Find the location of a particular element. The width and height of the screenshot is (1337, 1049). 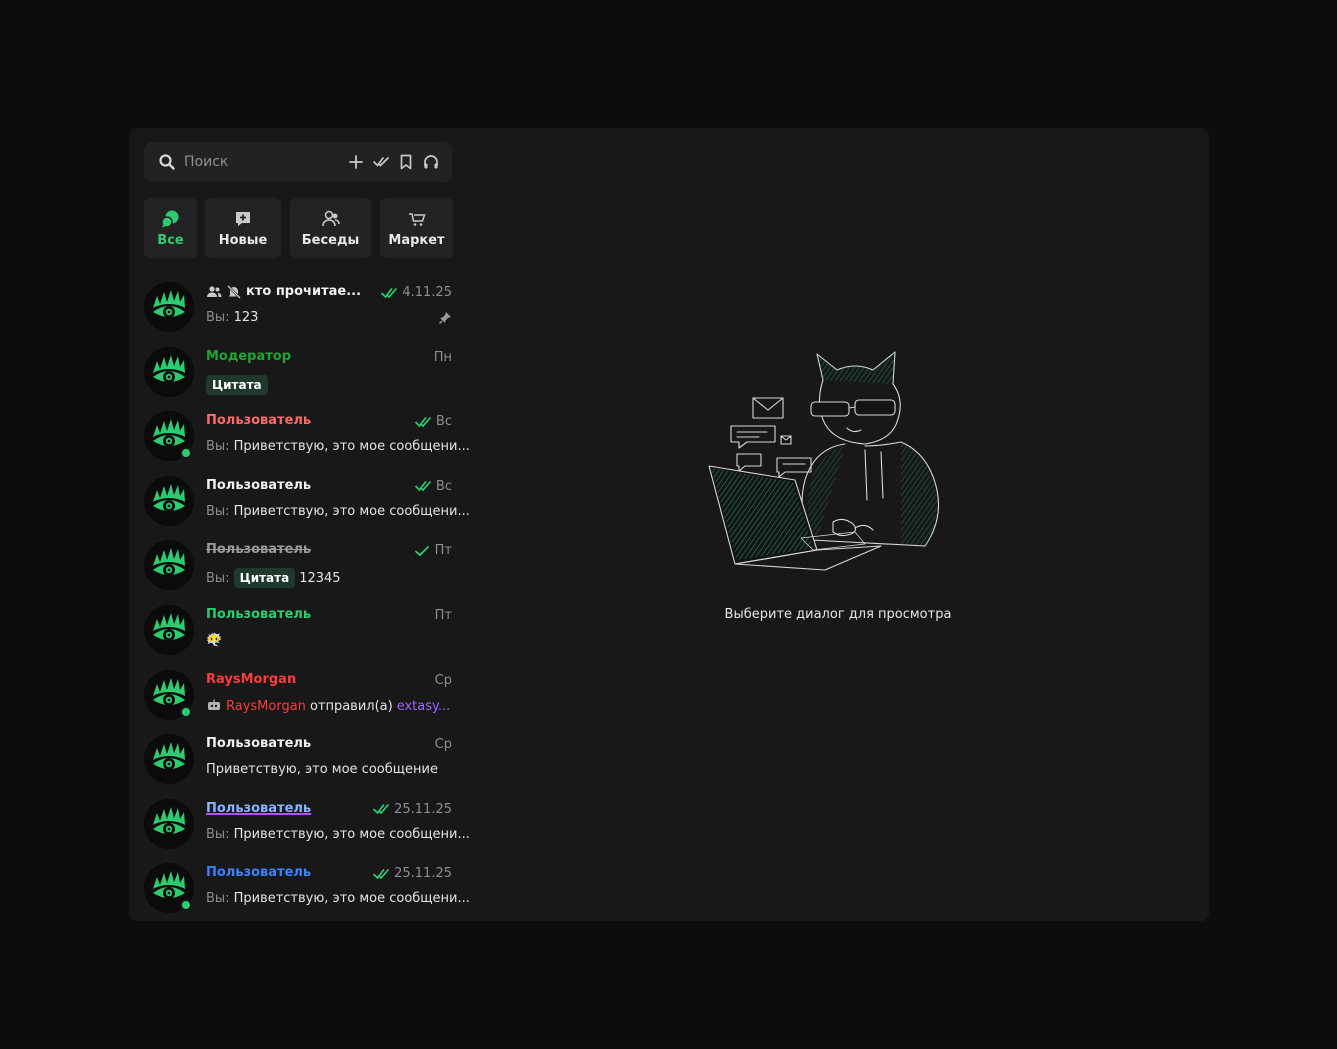

check-icon is located at coordinates (422, 551).